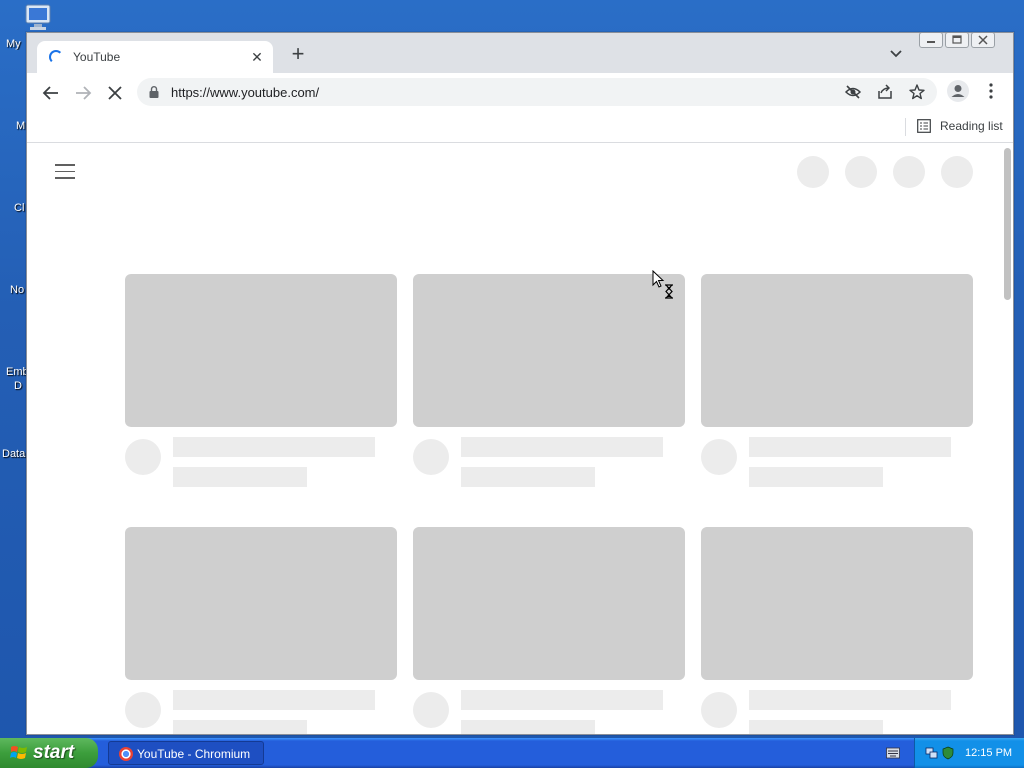 The height and width of the screenshot is (768, 1024). What do you see at coordinates (39, 17) in the screenshot?
I see `my-computer-desktop-icon` at bounding box center [39, 17].